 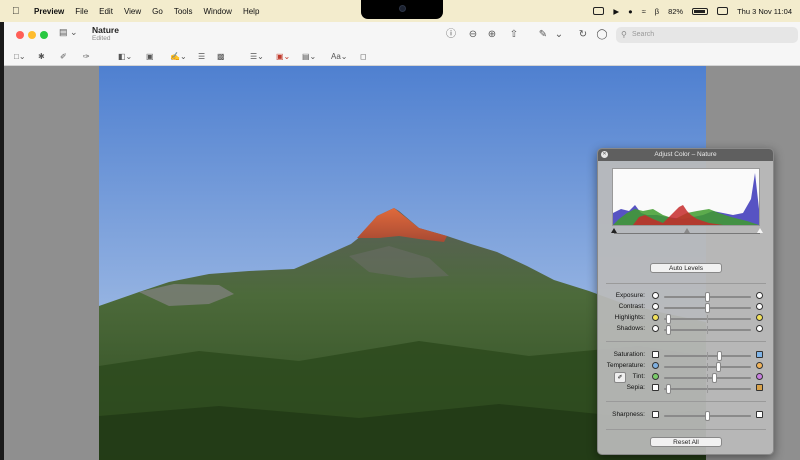 I want to click on menu-help: Help, so click(x=251, y=11).